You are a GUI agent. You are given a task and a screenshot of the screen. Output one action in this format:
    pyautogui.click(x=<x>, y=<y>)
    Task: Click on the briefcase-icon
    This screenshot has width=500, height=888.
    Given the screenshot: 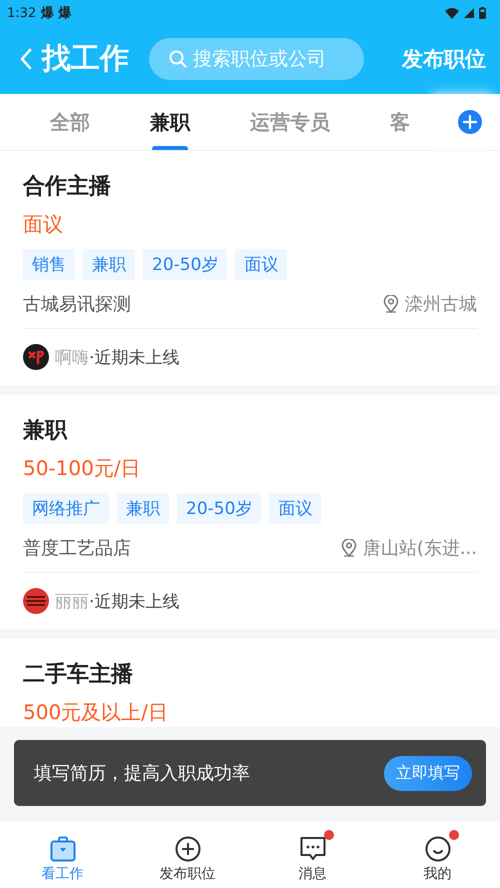 What is the action you would take?
    pyautogui.click(x=63, y=849)
    